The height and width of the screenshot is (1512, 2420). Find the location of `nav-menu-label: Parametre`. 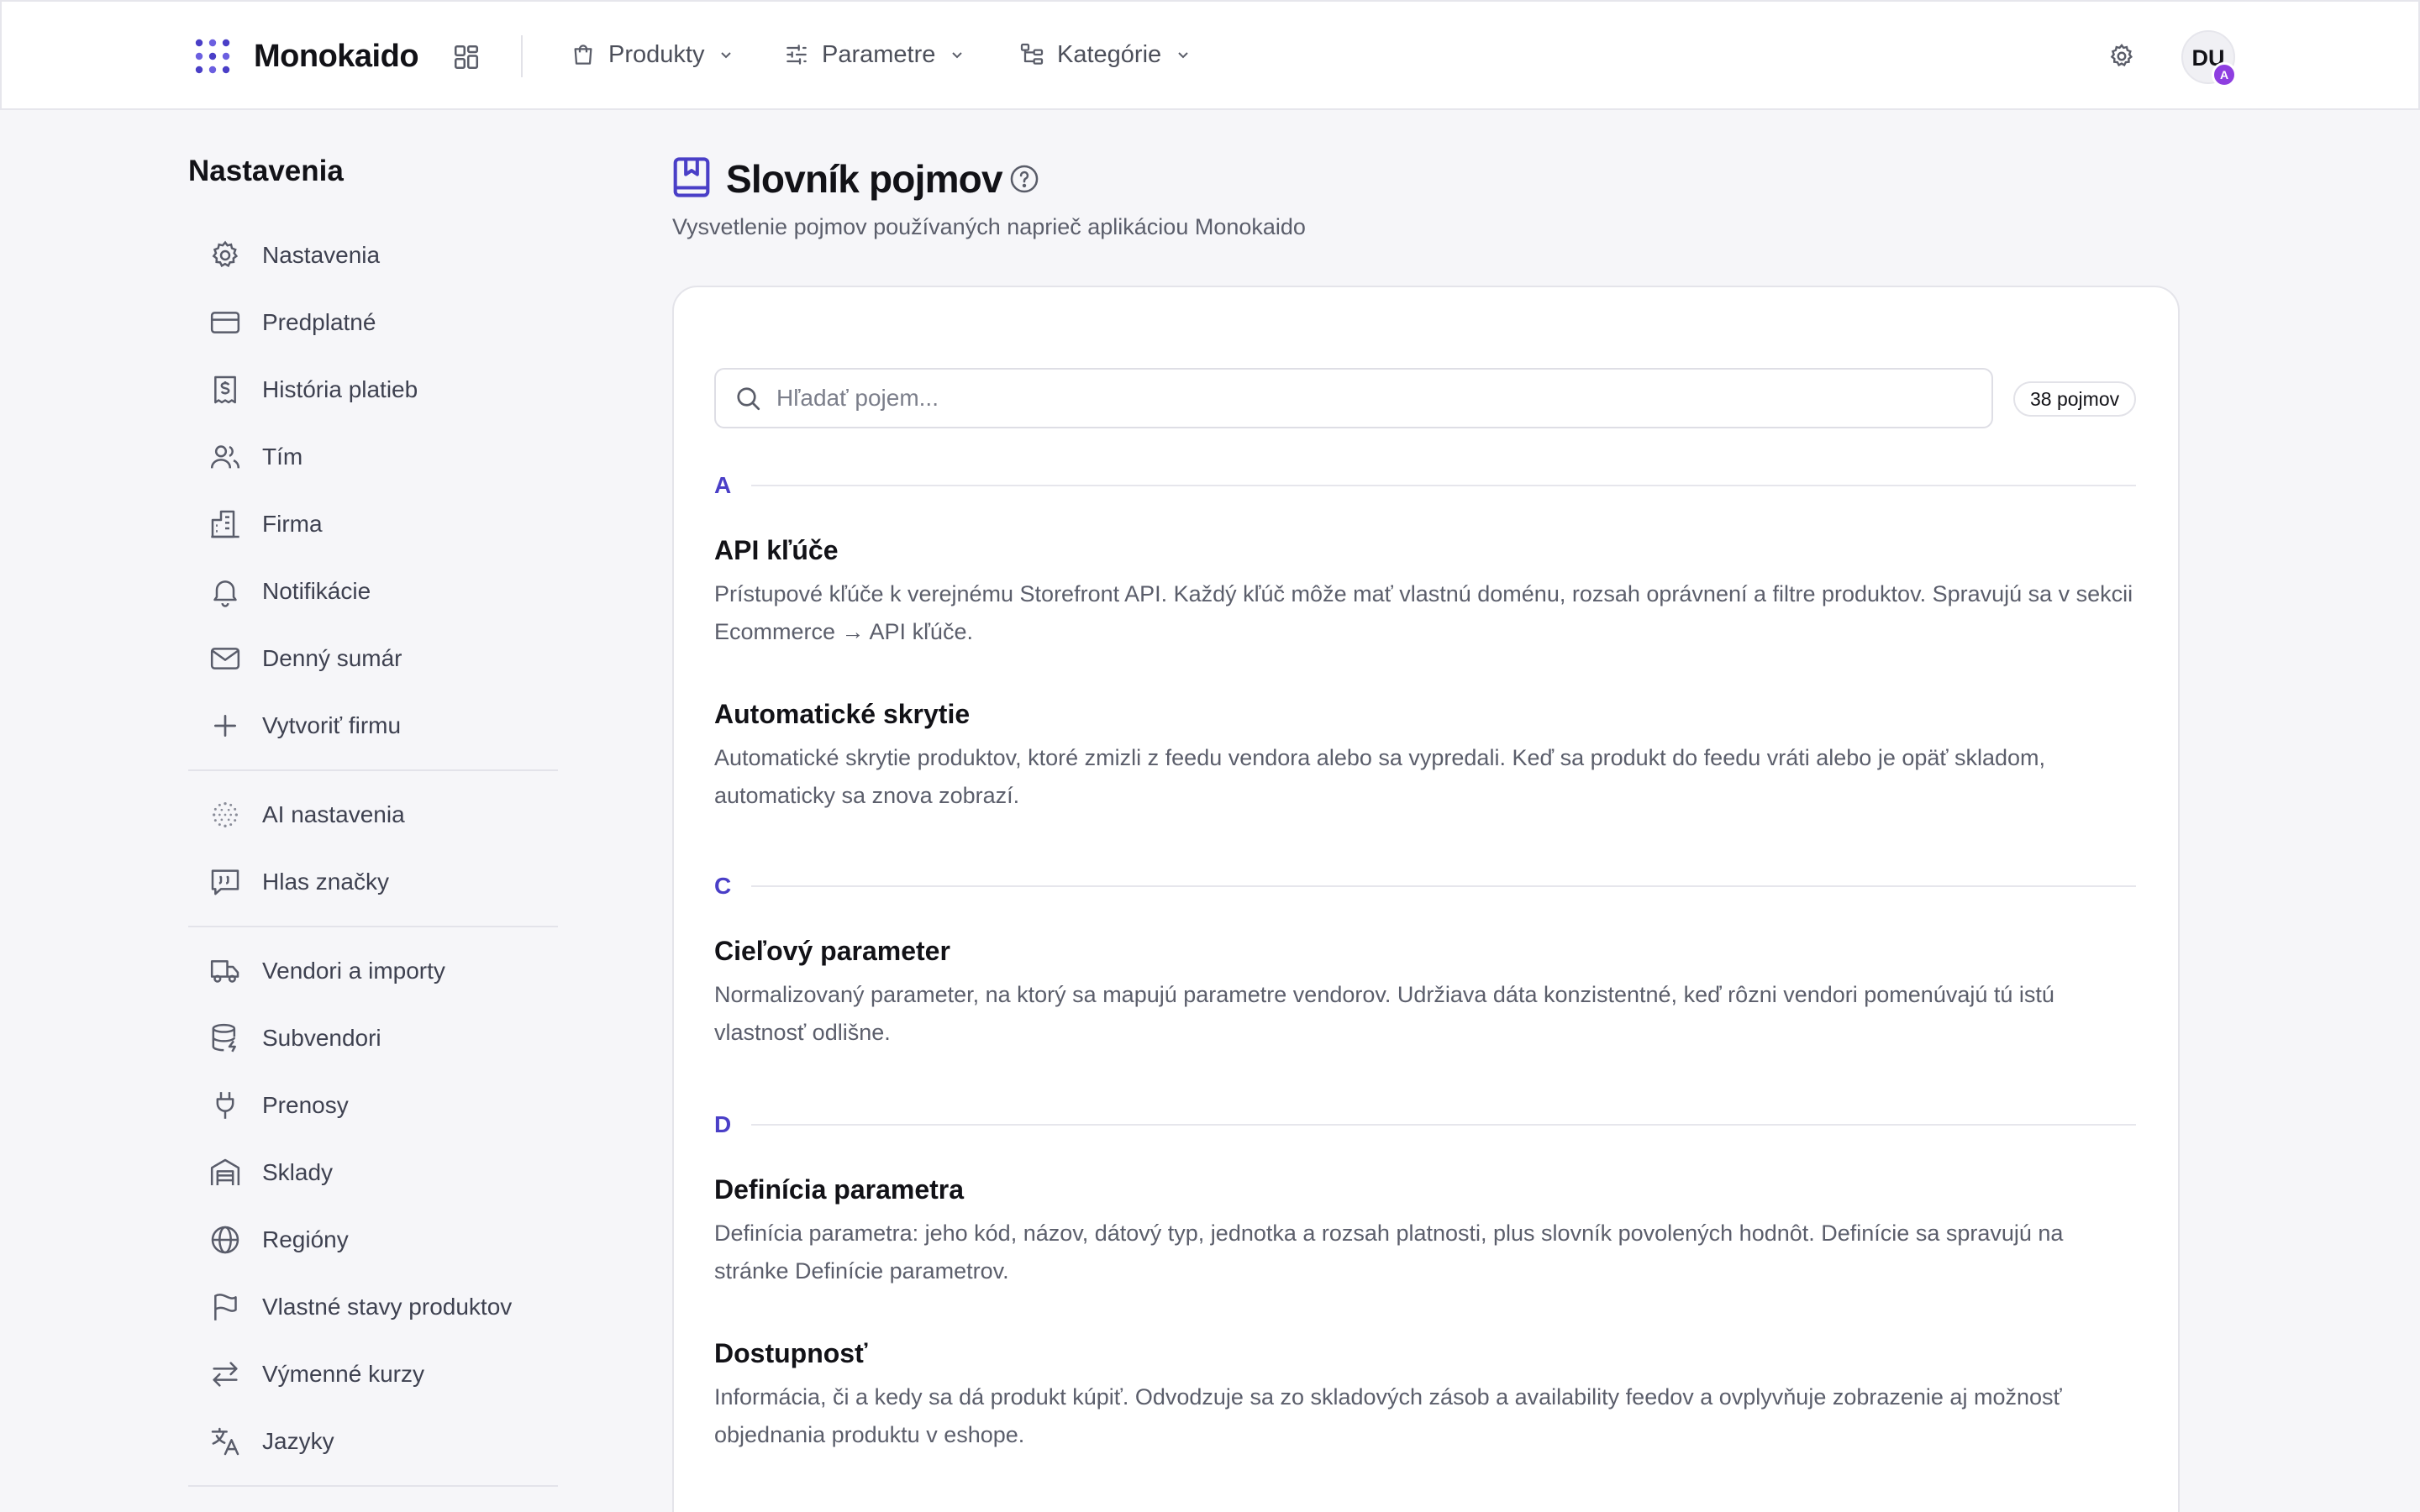

nav-menu-label: Parametre is located at coordinates (879, 54).